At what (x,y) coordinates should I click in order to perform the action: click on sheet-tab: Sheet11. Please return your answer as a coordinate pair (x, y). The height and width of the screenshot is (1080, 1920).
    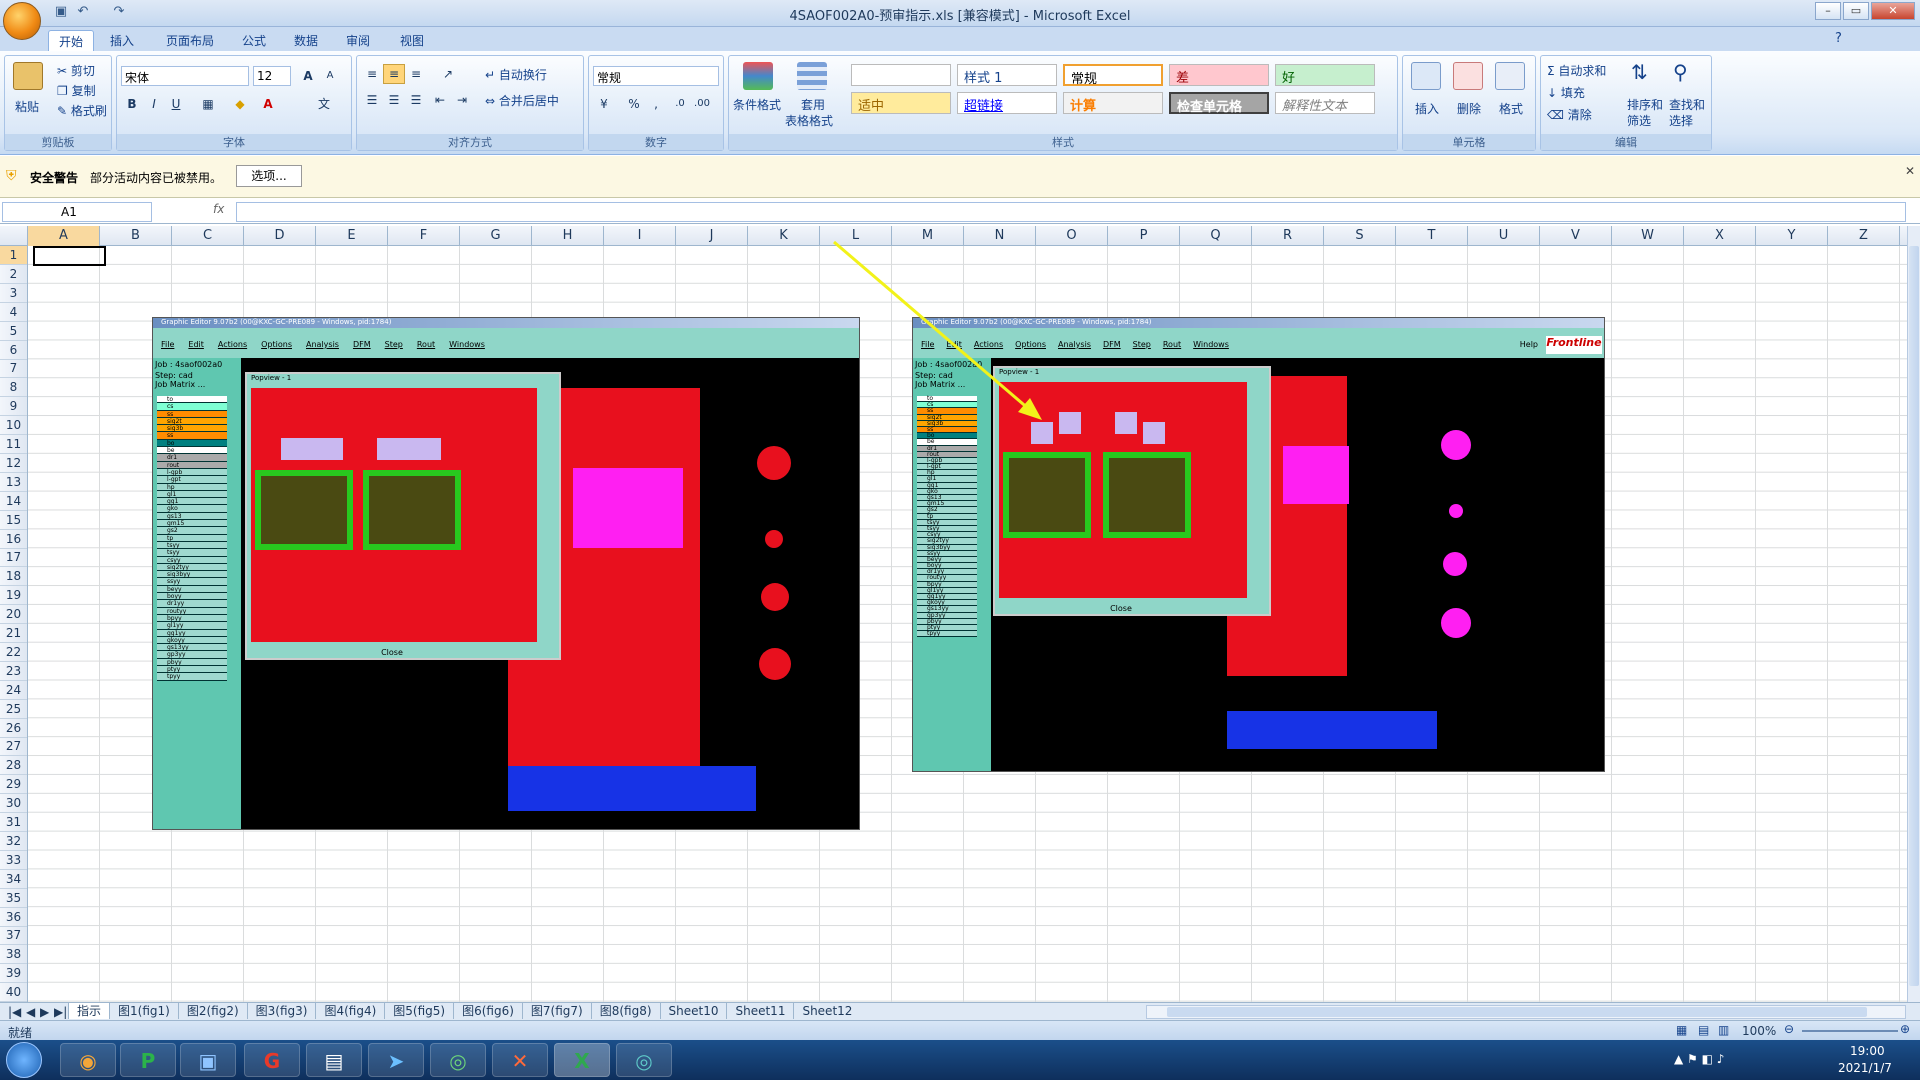
    Looking at the image, I should click on (759, 1011).